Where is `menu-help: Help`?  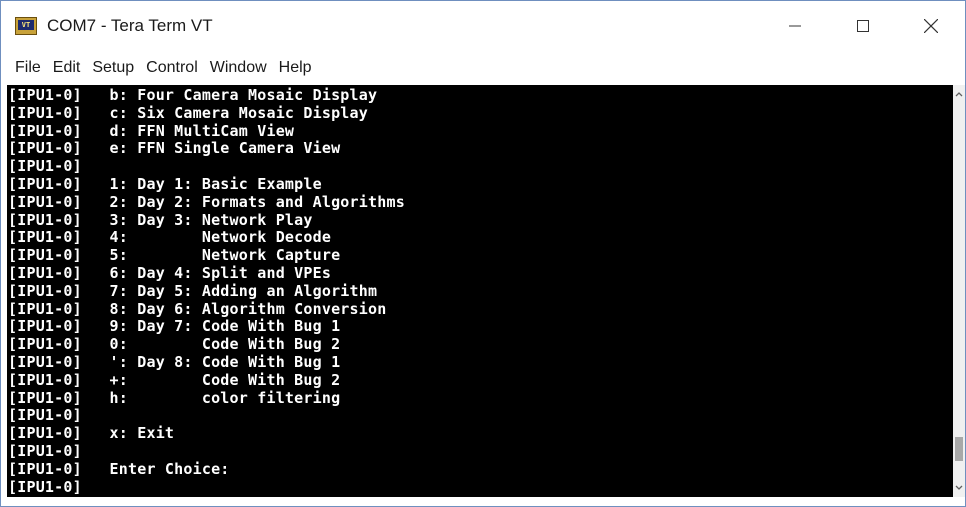 menu-help: Help is located at coordinates (295, 68).